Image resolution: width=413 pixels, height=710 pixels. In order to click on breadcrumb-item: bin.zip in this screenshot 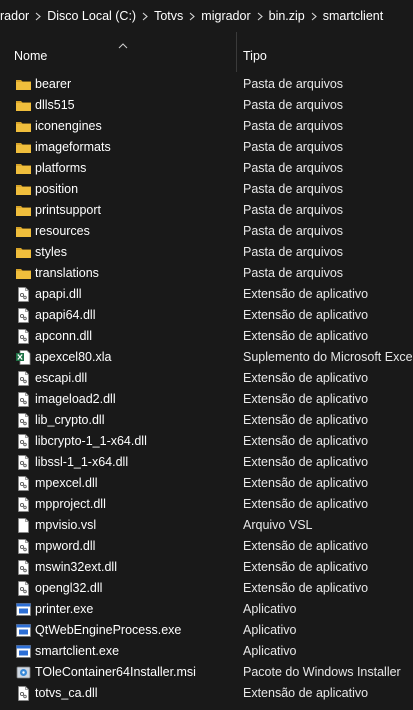, I will do `click(287, 16)`.